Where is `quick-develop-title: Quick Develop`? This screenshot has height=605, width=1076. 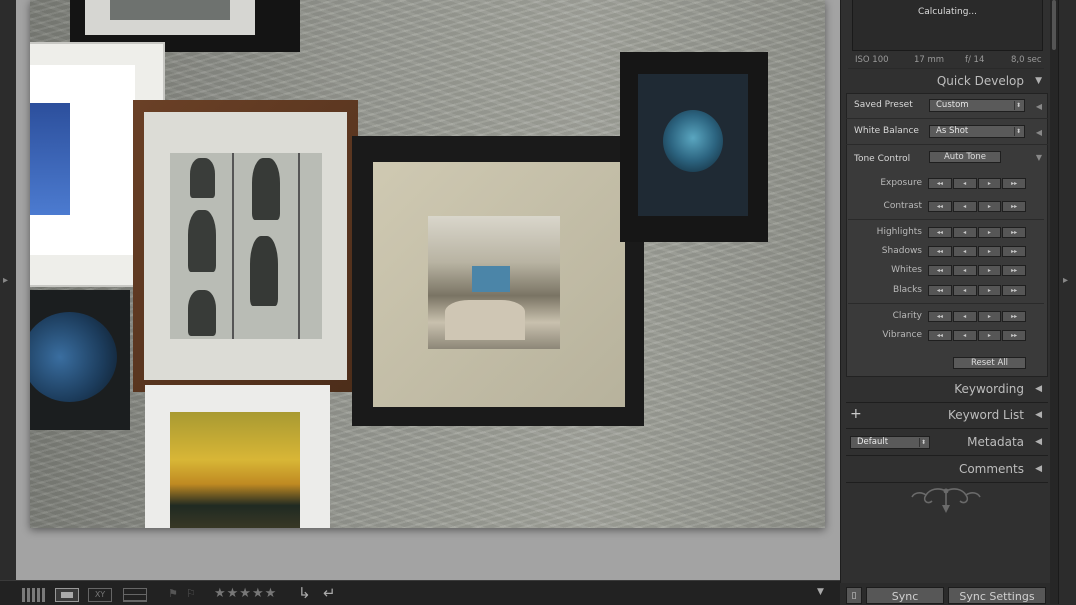 quick-develop-title: Quick Develop is located at coordinates (980, 81).